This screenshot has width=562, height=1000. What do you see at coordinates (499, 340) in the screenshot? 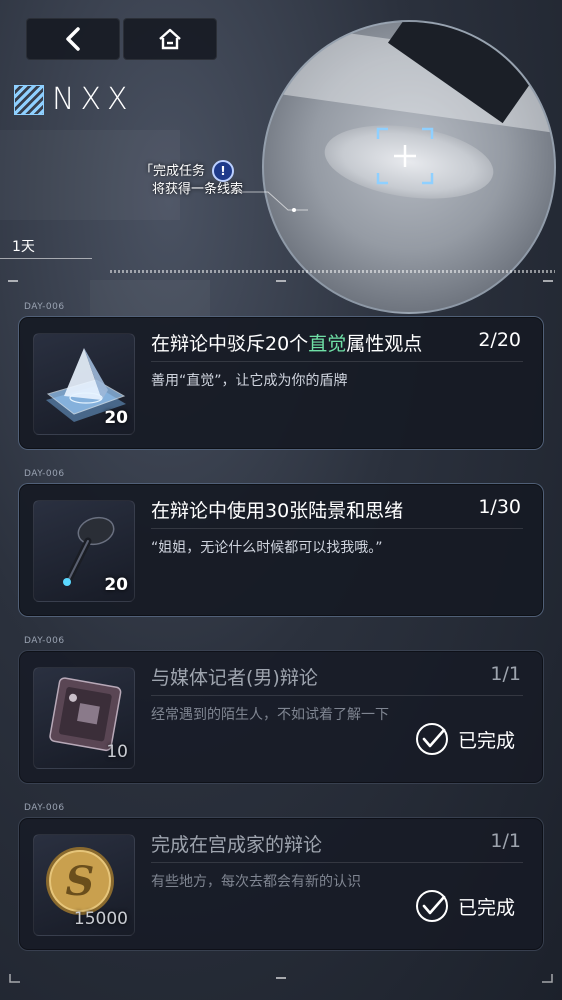
I see `mission-progress: 2/20` at bounding box center [499, 340].